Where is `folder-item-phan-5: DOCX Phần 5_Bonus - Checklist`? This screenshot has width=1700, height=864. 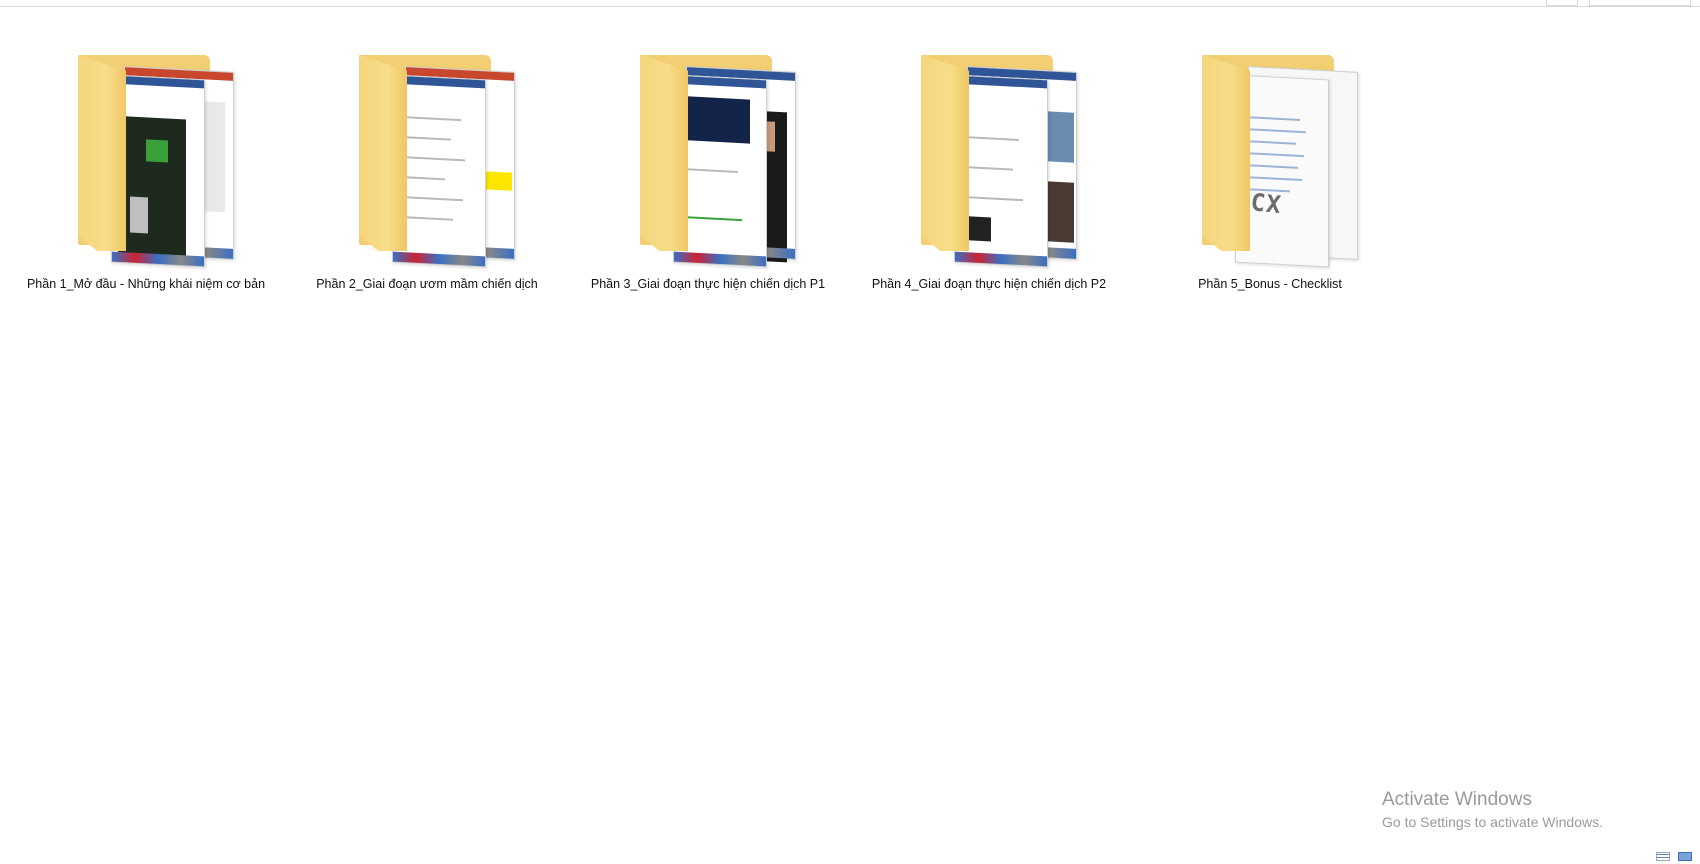 folder-item-phan-5: DOCX Phần 5_Bonus - Checklist is located at coordinates (1270, 175).